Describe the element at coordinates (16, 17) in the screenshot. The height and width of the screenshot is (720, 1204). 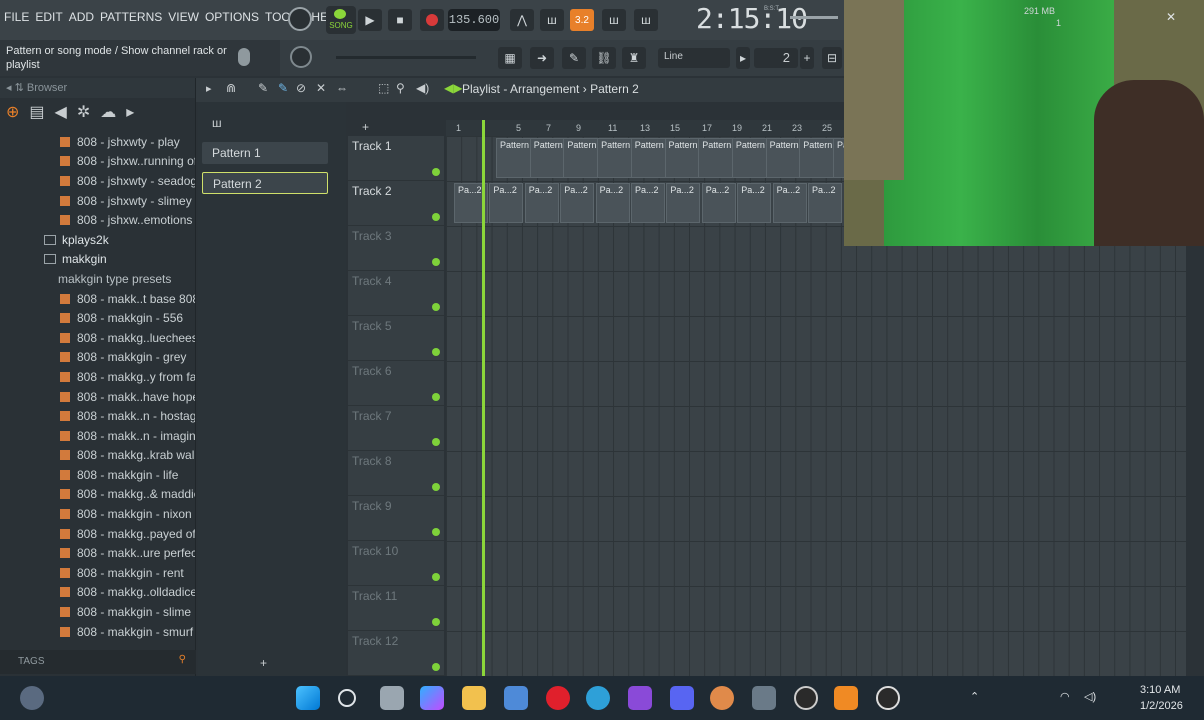
I see `menu-file: FILE` at that location.